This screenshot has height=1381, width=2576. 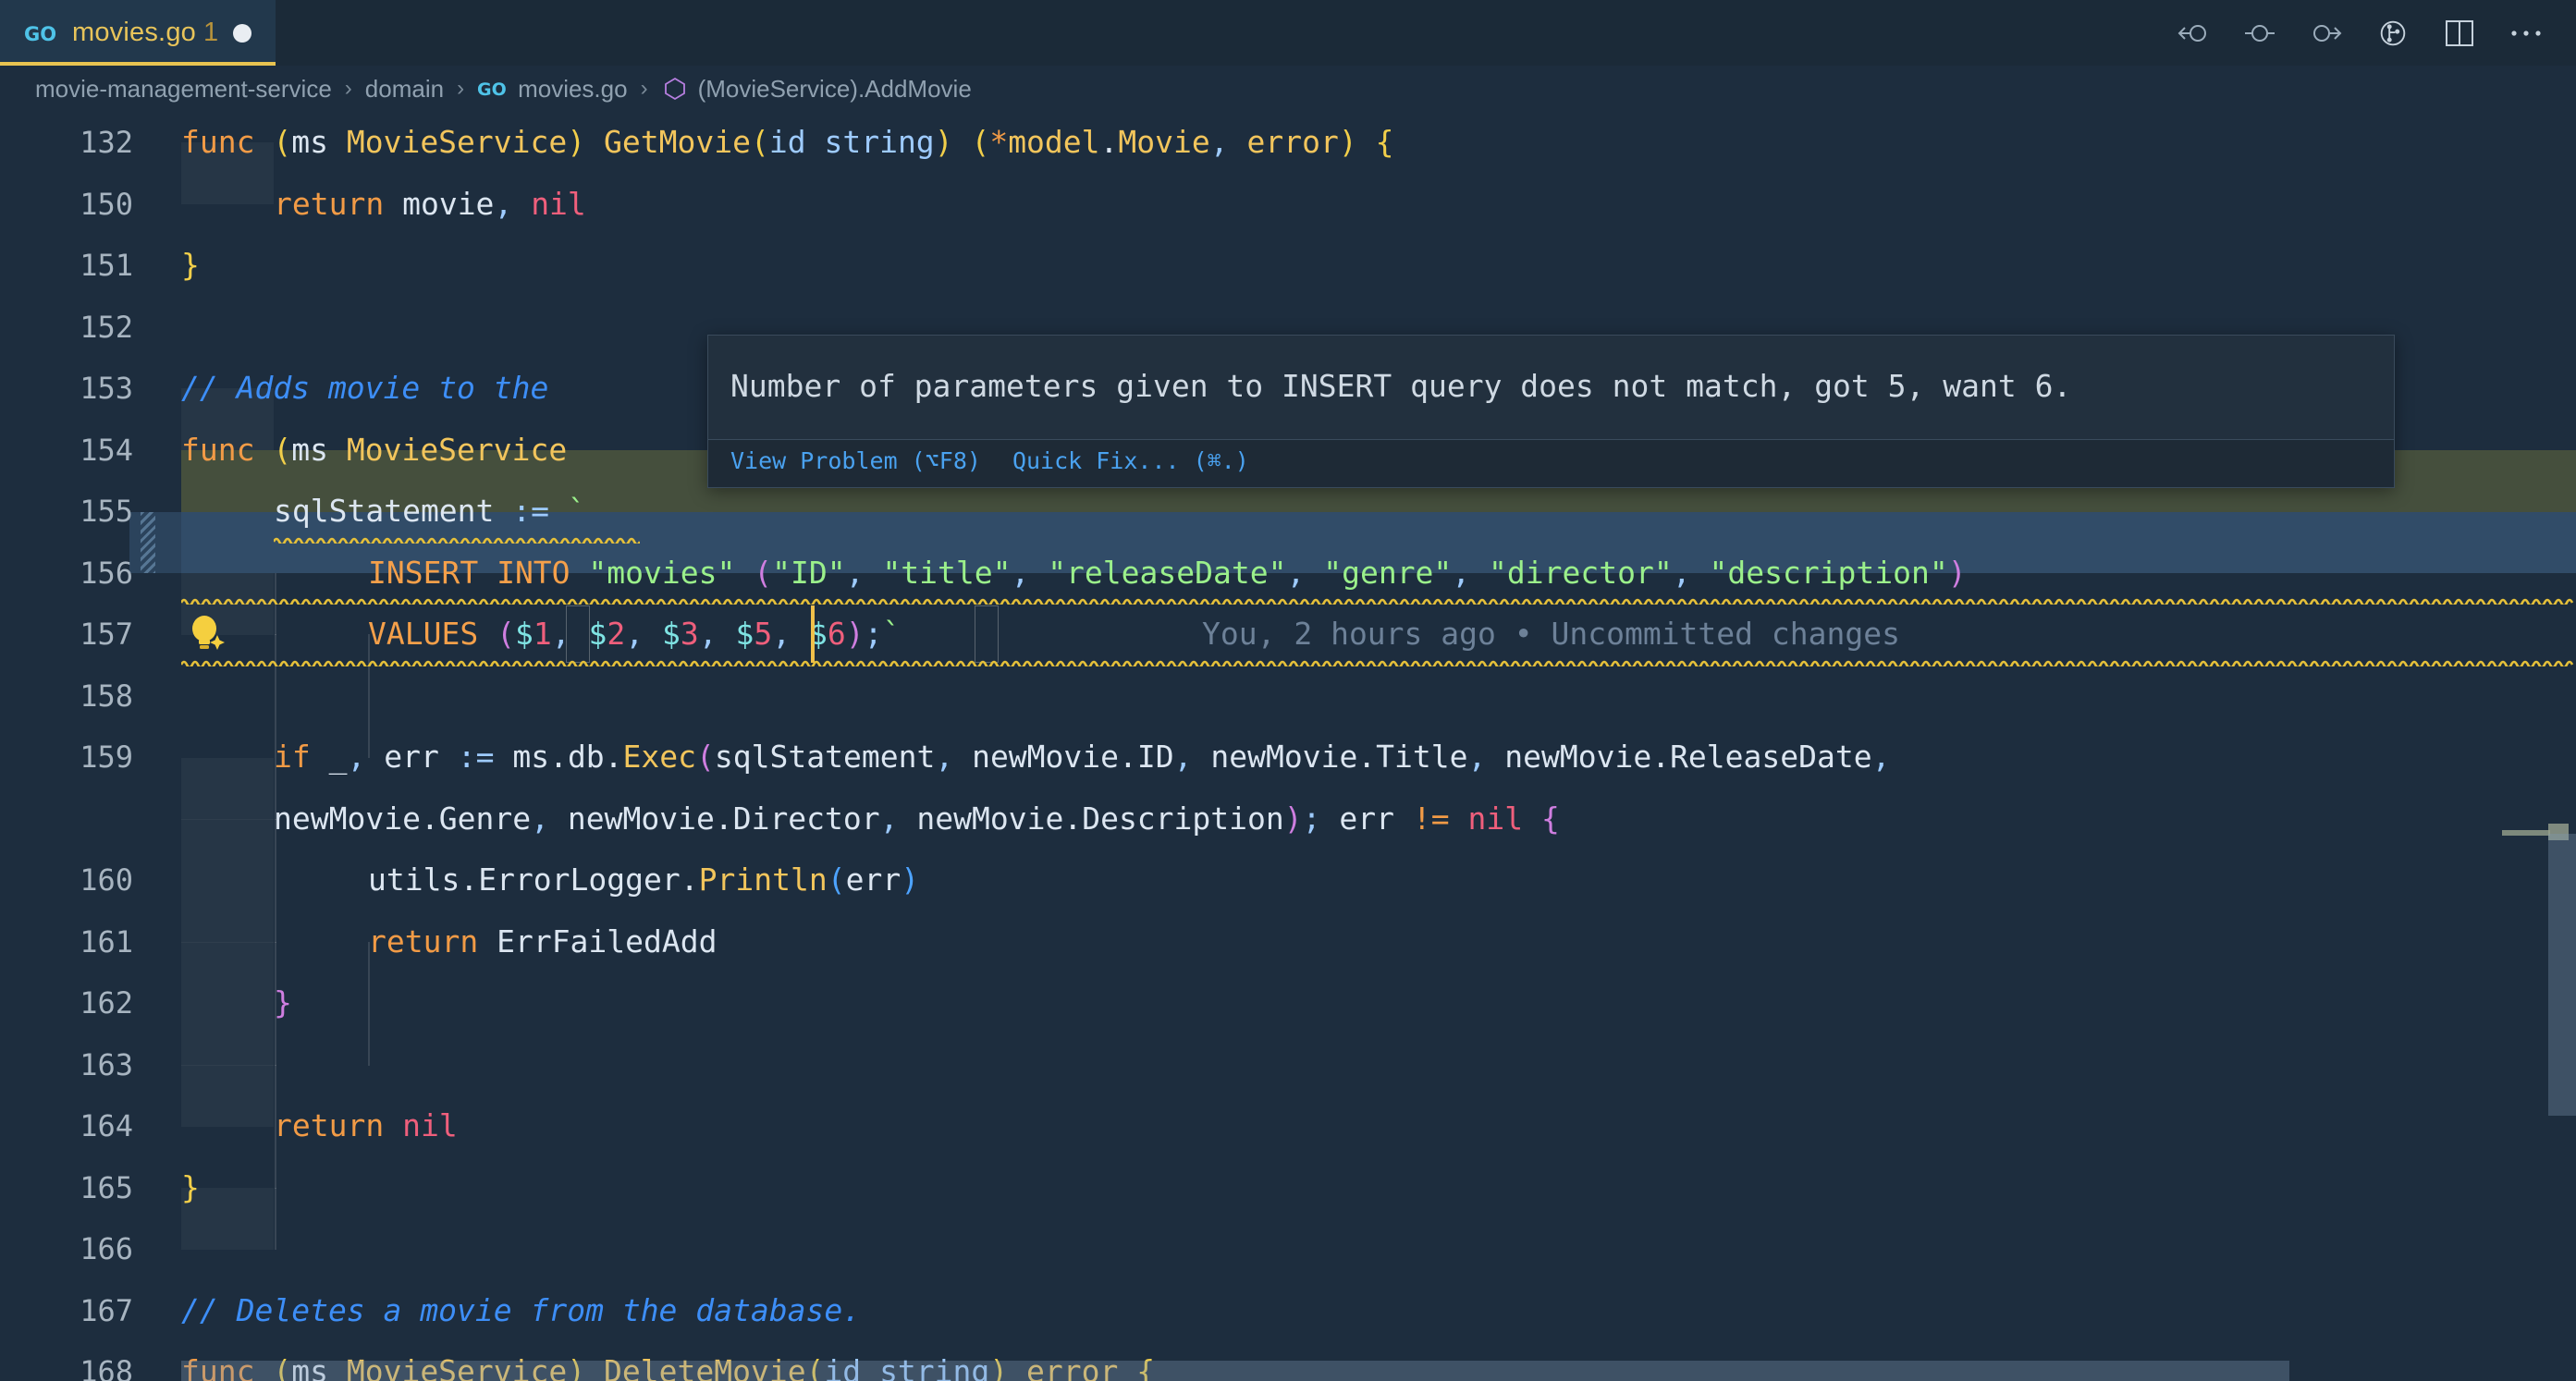 I want to click on line-number: 168, so click(x=107, y=1367).